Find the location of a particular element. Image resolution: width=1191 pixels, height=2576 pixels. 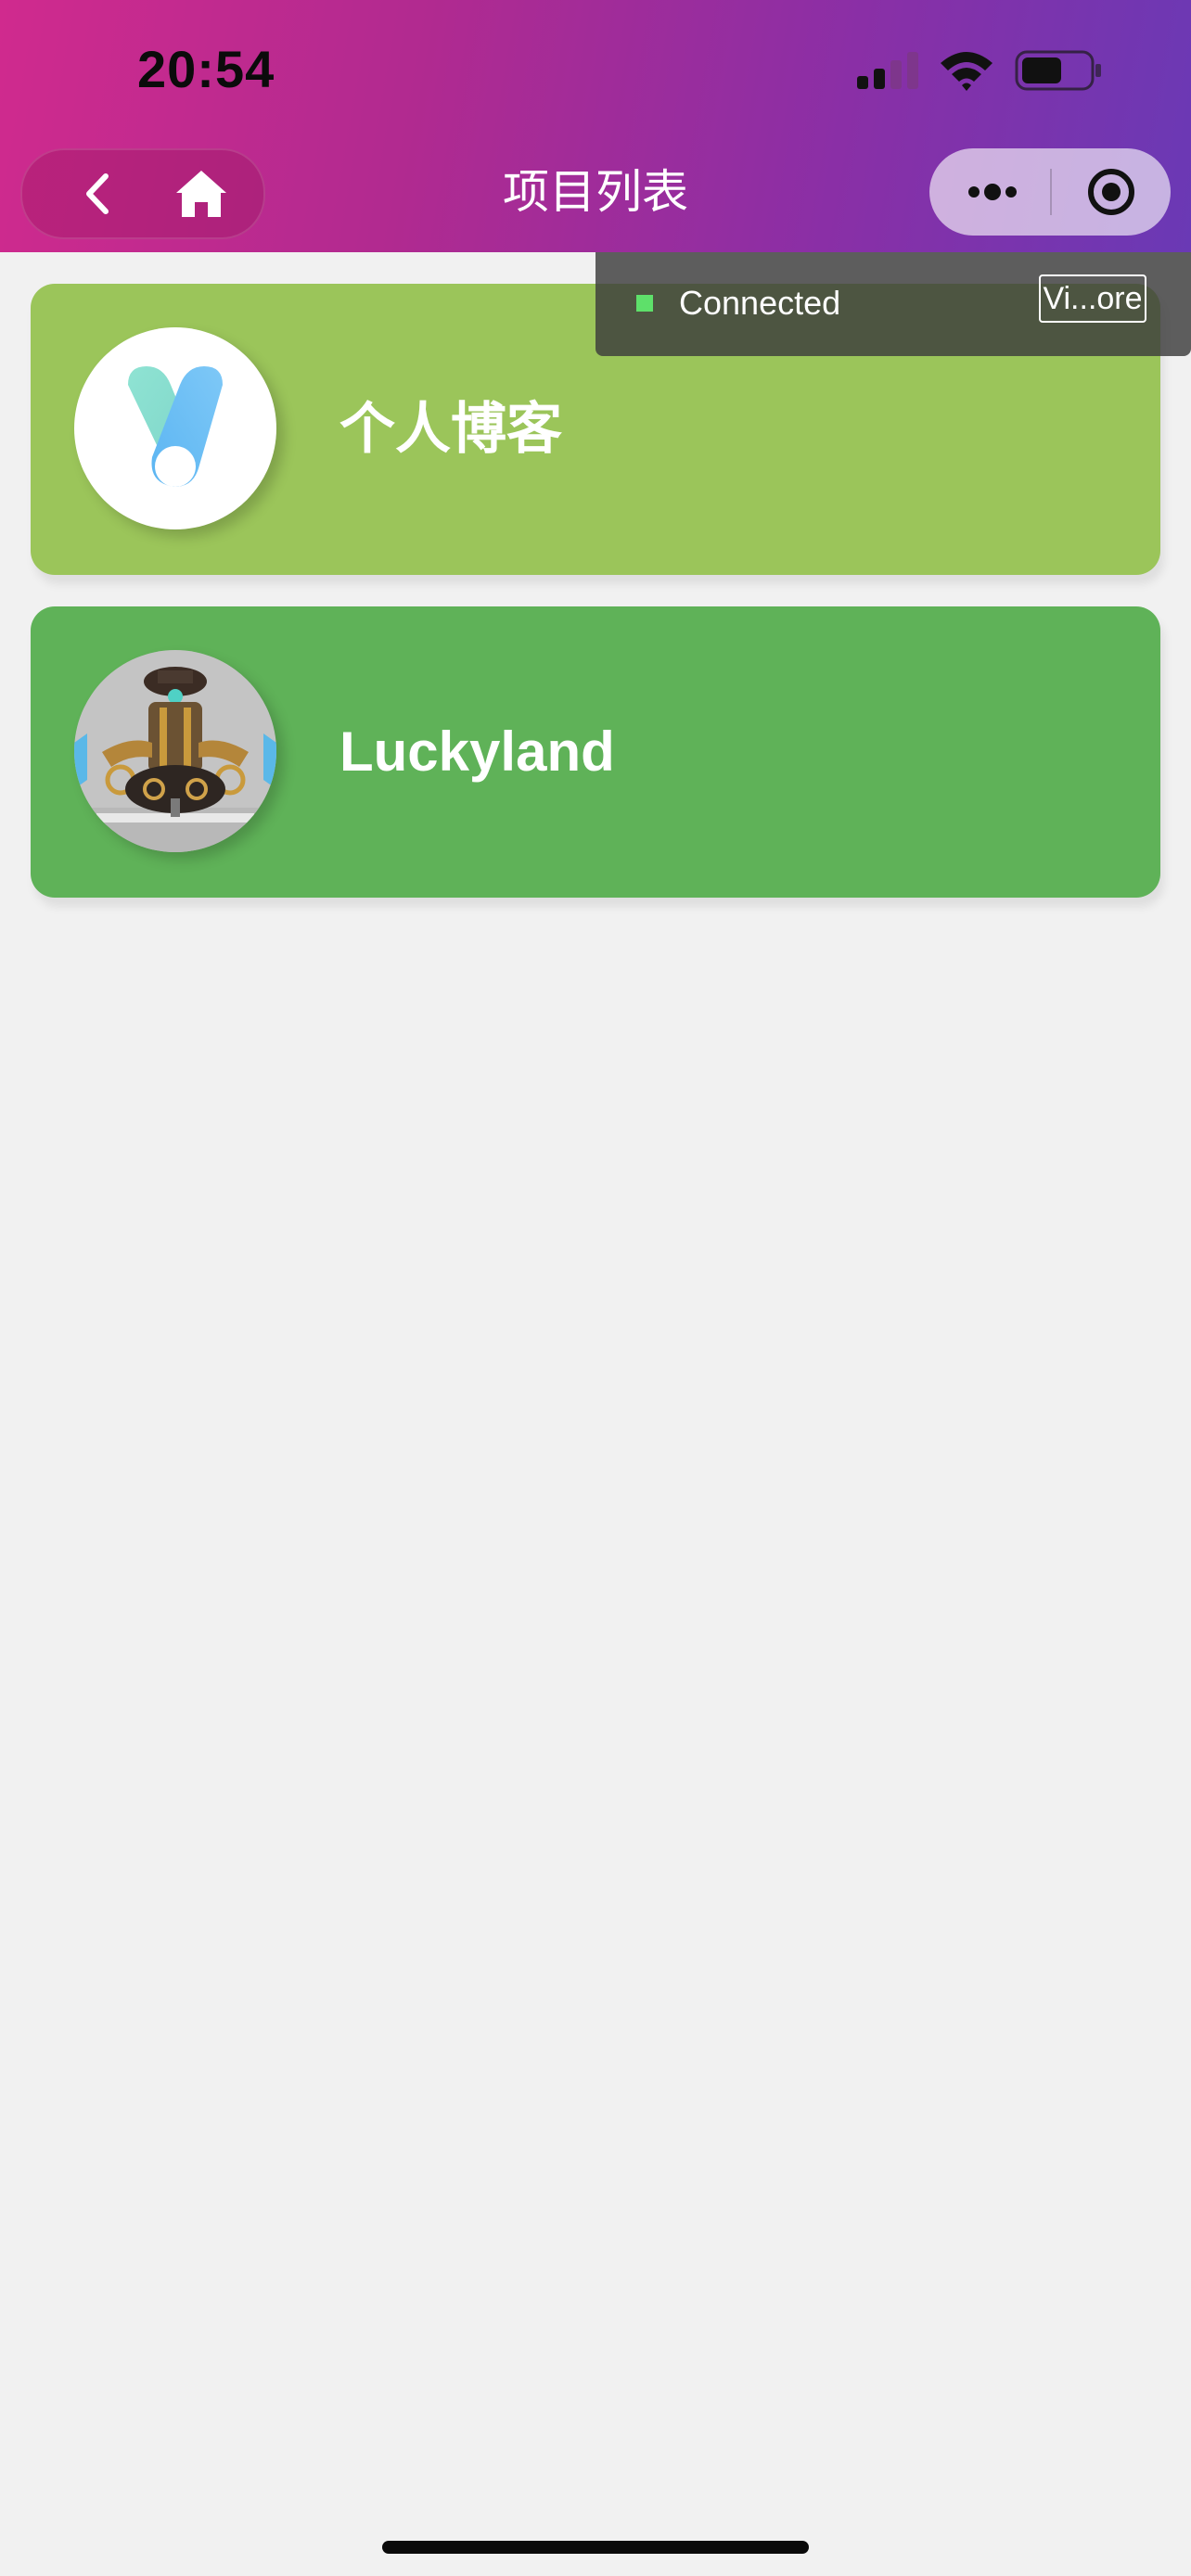

project-title: Luckyland is located at coordinates (477, 752).